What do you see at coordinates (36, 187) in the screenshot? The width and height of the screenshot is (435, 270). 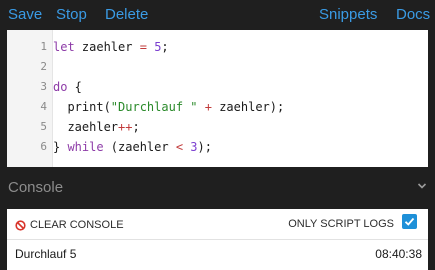 I see `console-title: Console` at bounding box center [36, 187].